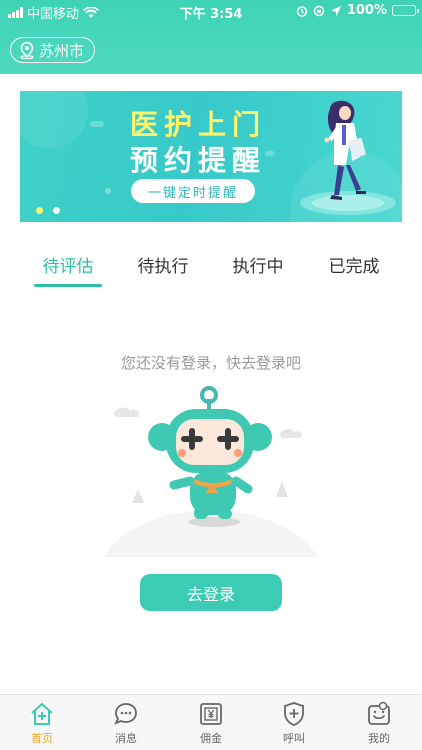  Describe the element at coordinates (68, 264) in the screenshot. I see `tab-pending-evaluation: 待评估` at that location.